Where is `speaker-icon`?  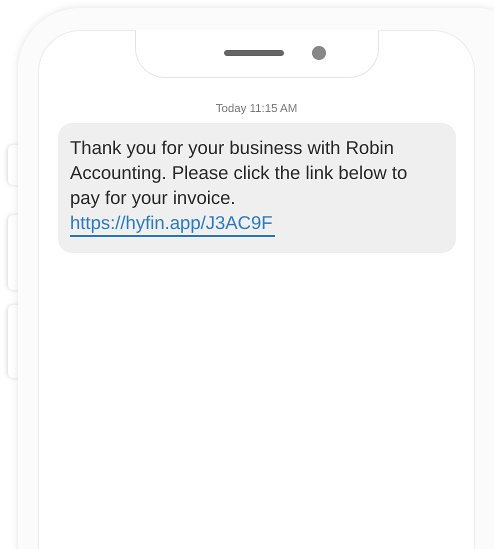 speaker-icon is located at coordinates (254, 53).